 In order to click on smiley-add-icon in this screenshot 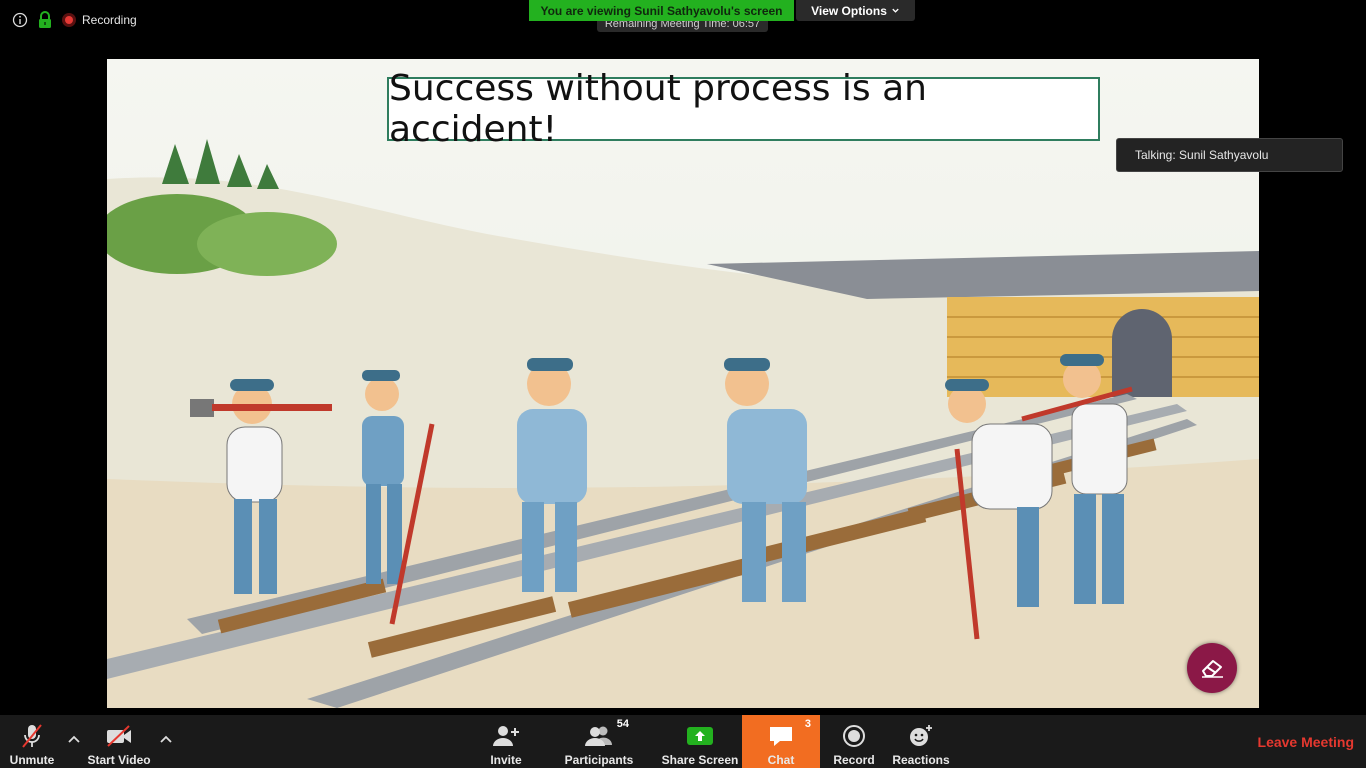, I will do `click(921, 735)`.